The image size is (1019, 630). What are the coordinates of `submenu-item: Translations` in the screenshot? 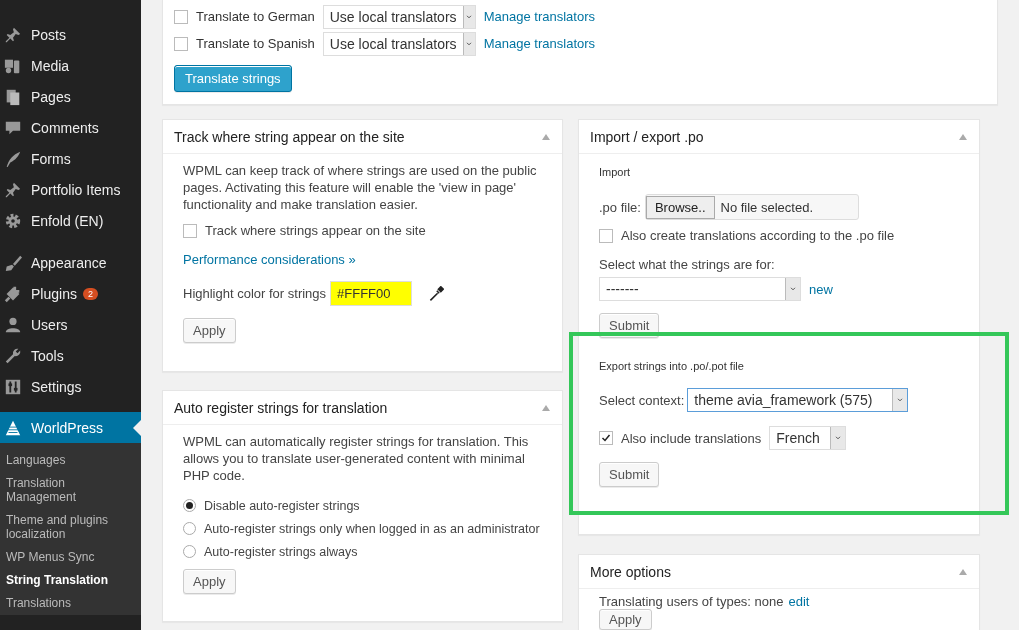 It's located at (70, 603).